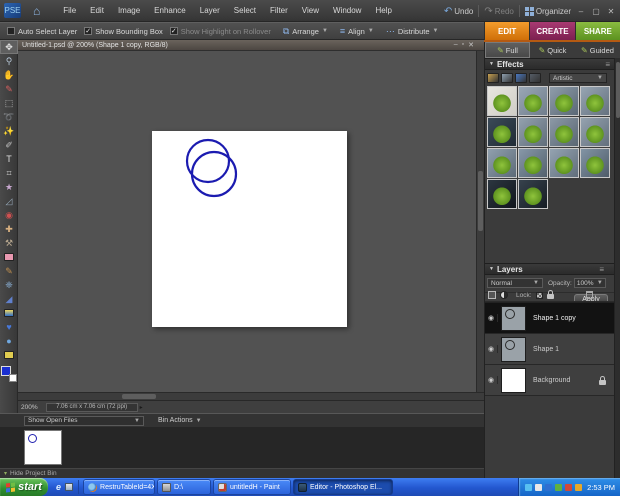 Image resolution: width=620 pixels, height=496 pixels. What do you see at coordinates (9, 201) in the screenshot?
I see `straighten-tool: ◿` at bounding box center [9, 201].